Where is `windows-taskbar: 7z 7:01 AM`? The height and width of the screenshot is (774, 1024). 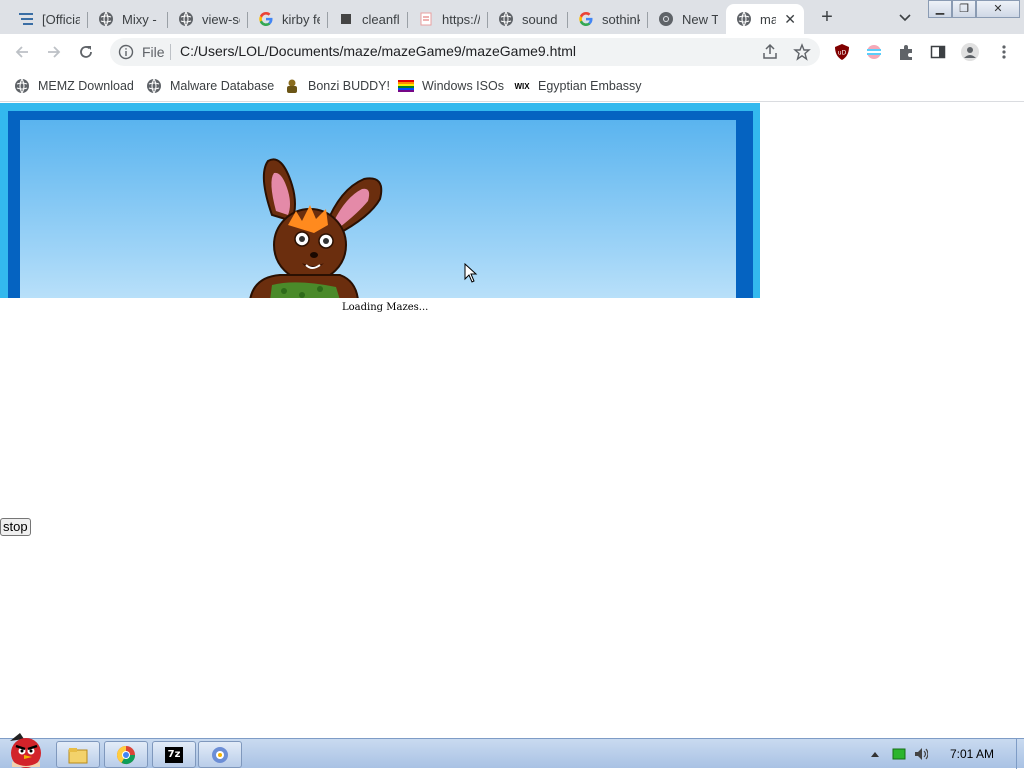 windows-taskbar: 7z 7:01 AM is located at coordinates (512, 751).